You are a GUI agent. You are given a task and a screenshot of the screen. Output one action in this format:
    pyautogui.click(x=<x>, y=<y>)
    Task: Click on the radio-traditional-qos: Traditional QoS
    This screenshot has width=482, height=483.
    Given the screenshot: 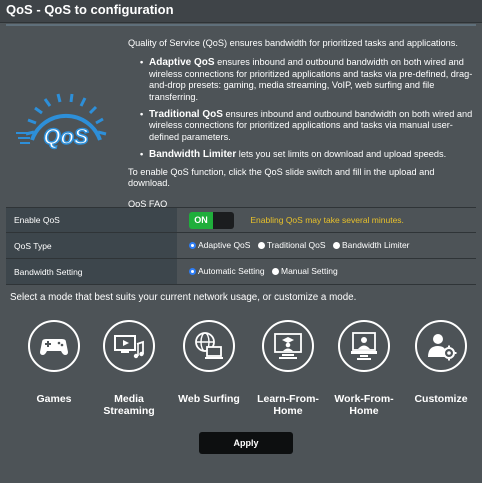 What is the action you would take?
    pyautogui.click(x=291, y=245)
    